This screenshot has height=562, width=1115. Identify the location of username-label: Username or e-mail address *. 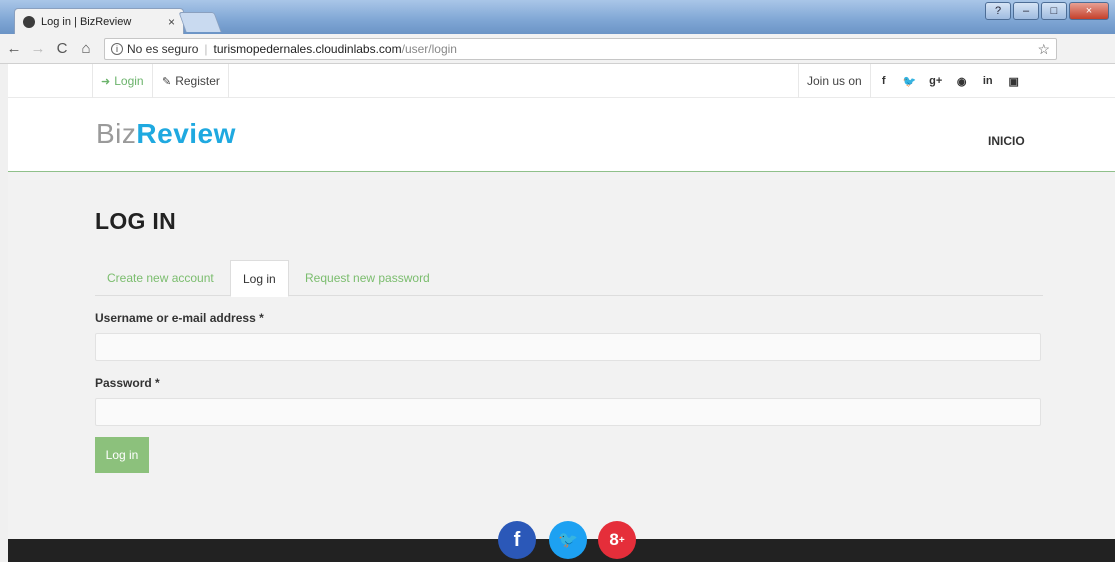
(179, 318).